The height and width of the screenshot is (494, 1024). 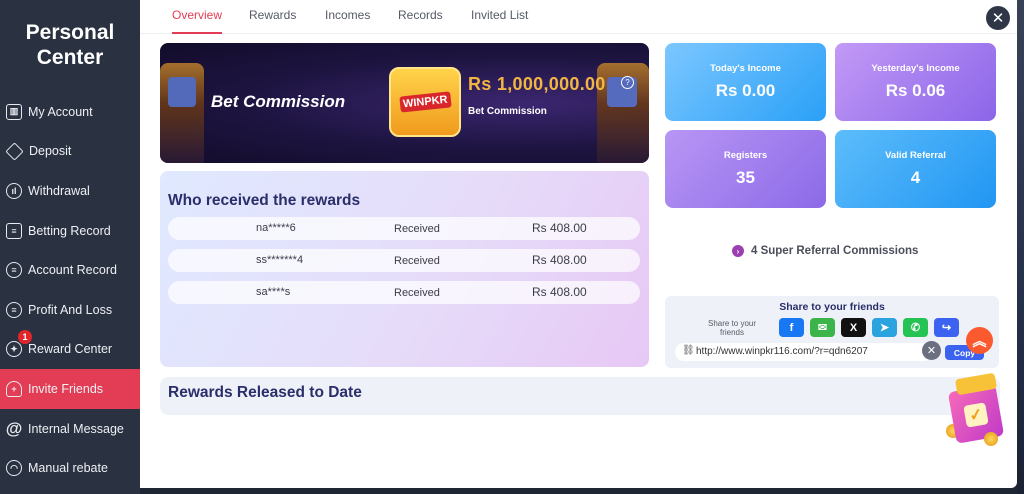 I want to click on rebate-icon: ◠, so click(x=14, y=468).